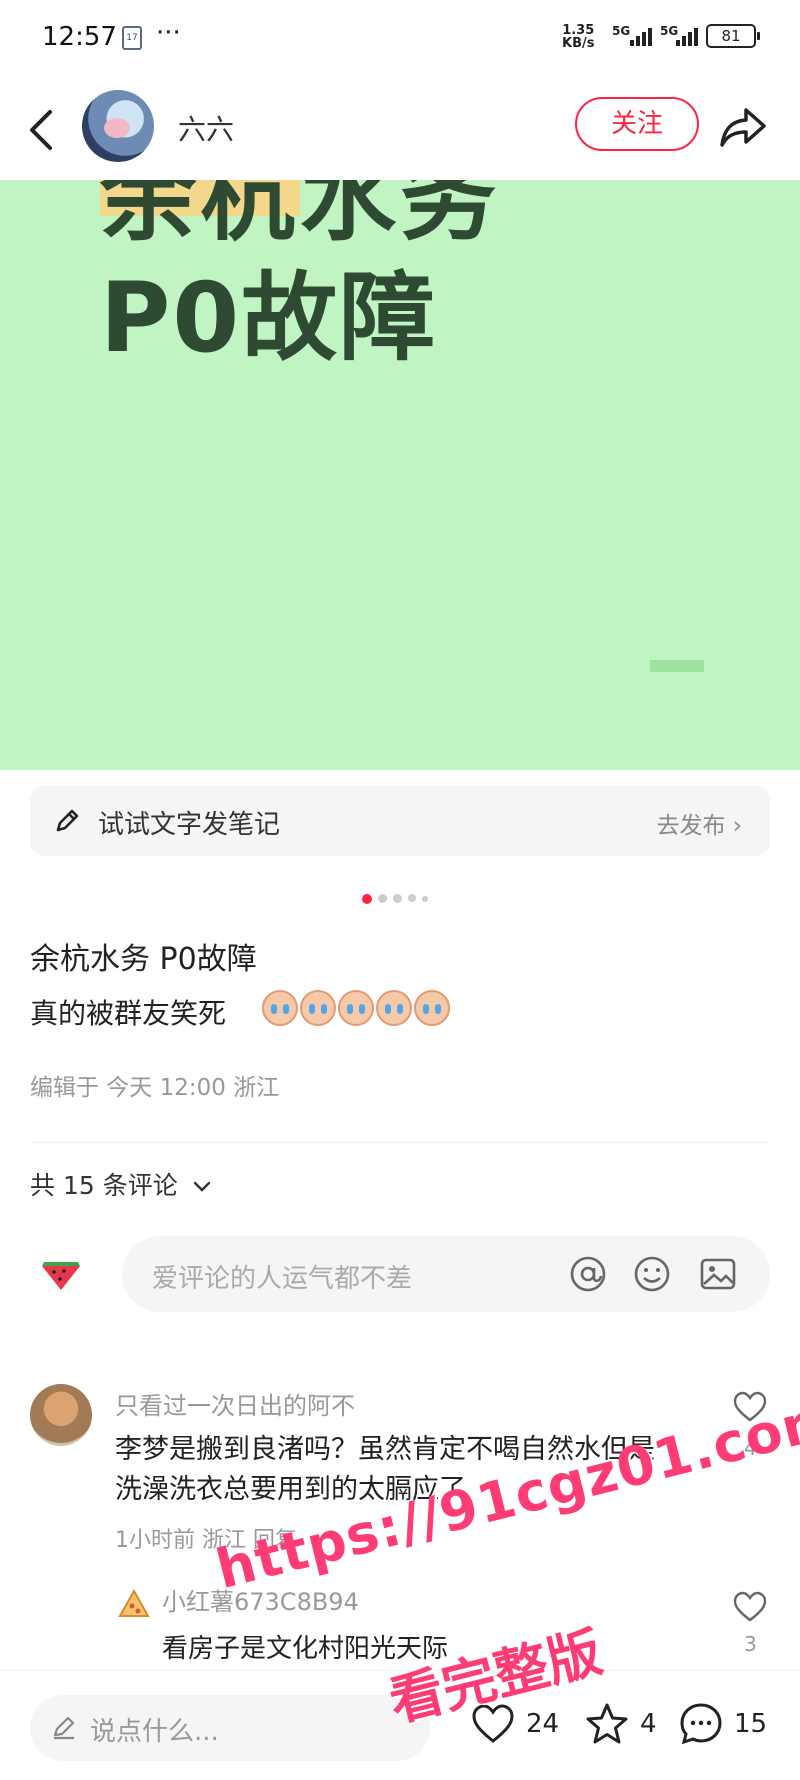 The image size is (800, 1780). I want to click on chevron-left-icon, so click(41, 130).